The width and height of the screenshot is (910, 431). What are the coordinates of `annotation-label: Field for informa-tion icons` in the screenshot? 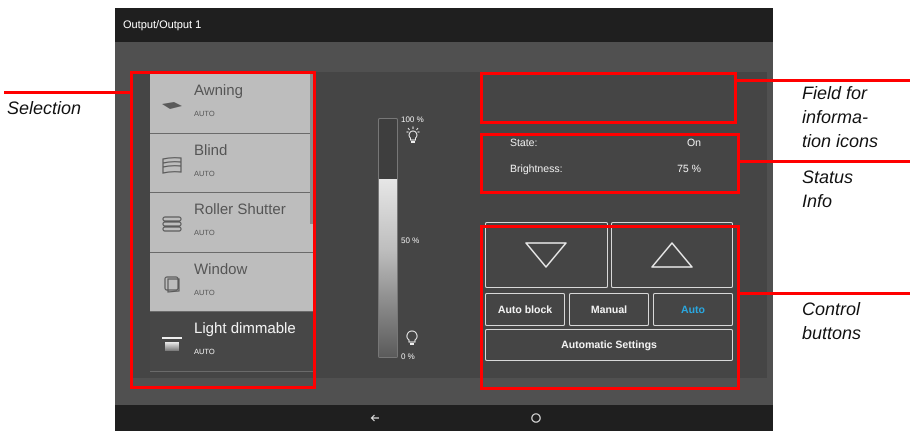 It's located at (841, 117).